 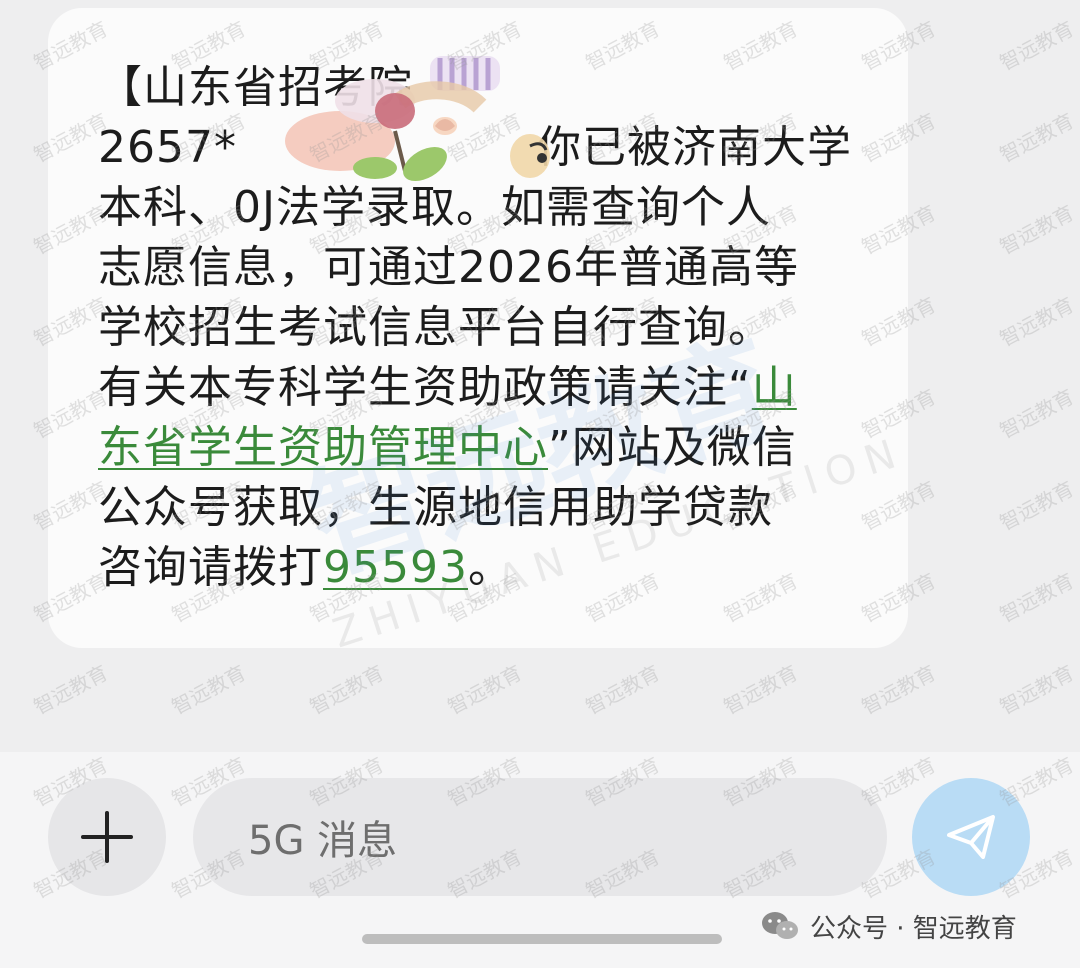 What do you see at coordinates (395, 567) in the screenshot?
I see `phone-link: 95593` at bounding box center [395, 567].